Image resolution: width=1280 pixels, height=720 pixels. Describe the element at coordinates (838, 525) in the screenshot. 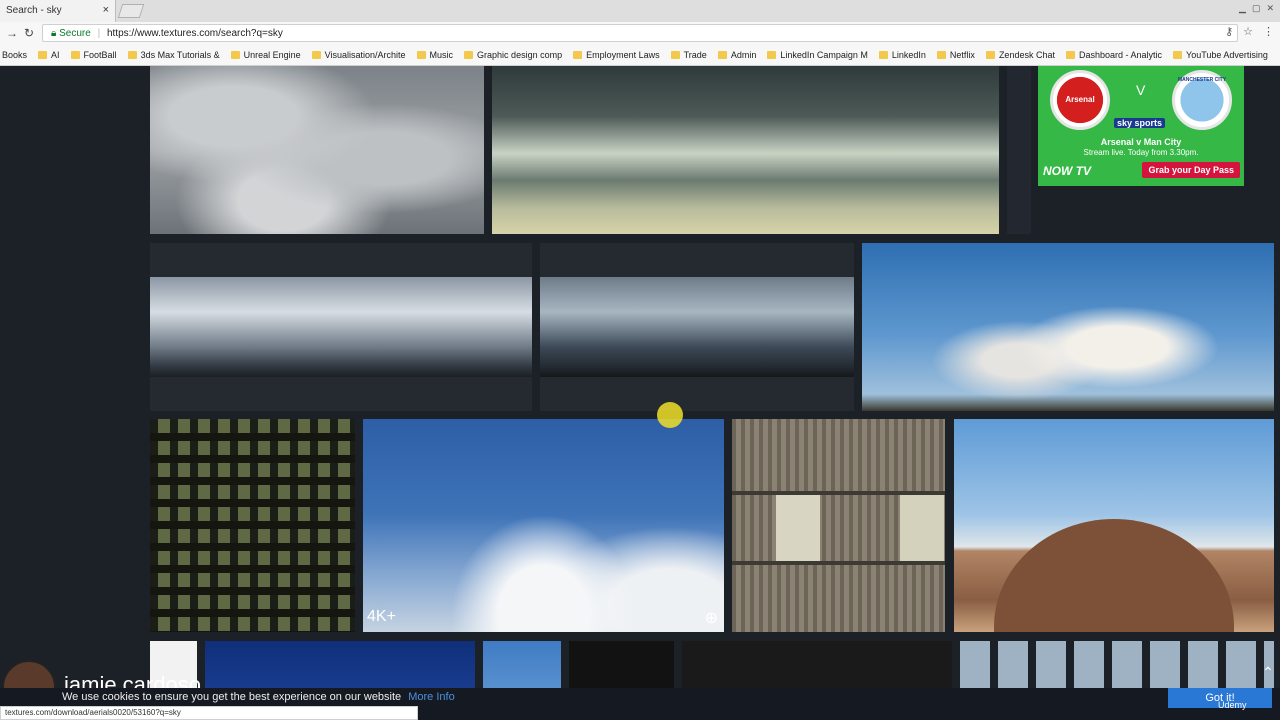

I see `result-corrugated-wall` at that location.